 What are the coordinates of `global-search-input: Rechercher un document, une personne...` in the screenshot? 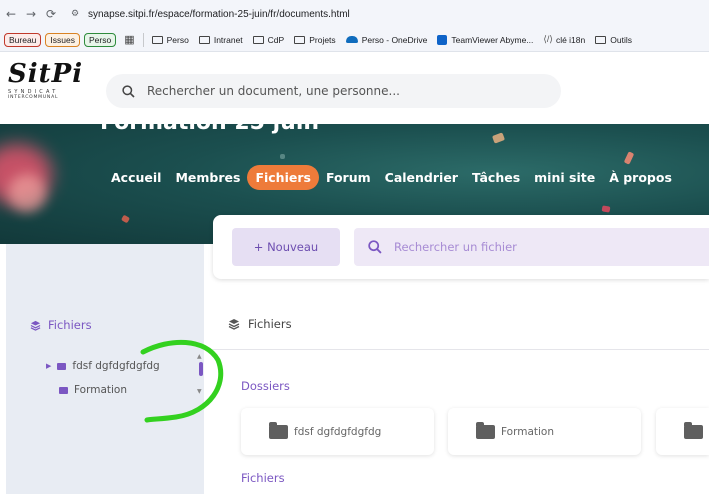 It's located at (333, 91).